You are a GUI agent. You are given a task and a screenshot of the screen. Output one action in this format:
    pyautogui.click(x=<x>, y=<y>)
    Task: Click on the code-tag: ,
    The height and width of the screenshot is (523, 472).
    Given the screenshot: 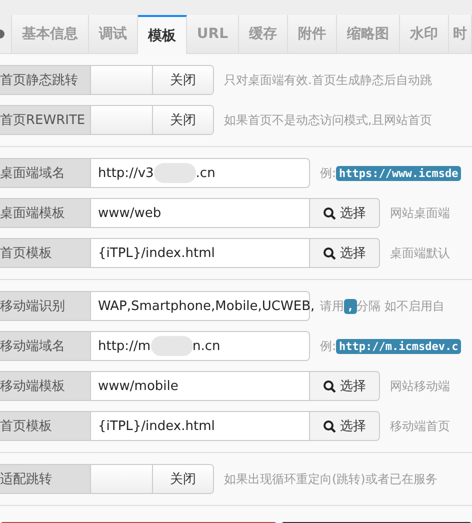 What is the action you would take?
    pyautogui.click(x=350, y=306)
    